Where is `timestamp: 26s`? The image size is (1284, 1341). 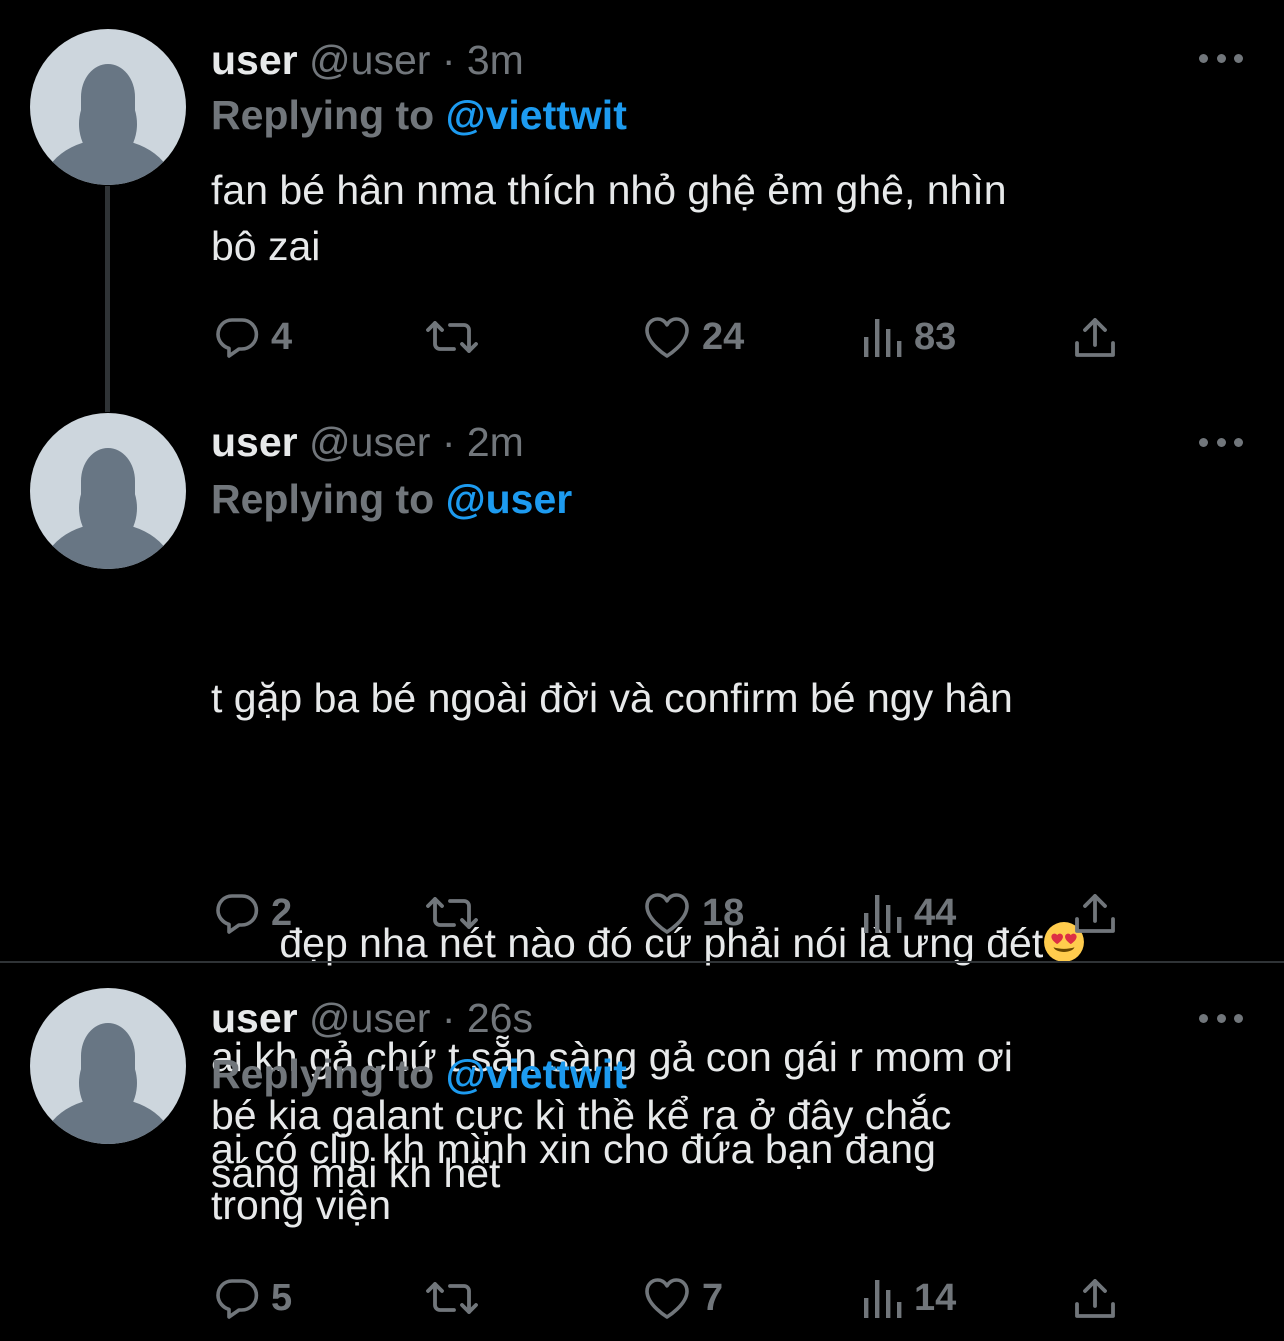
timestamp: 26s is located at coordinates (500, 1018).